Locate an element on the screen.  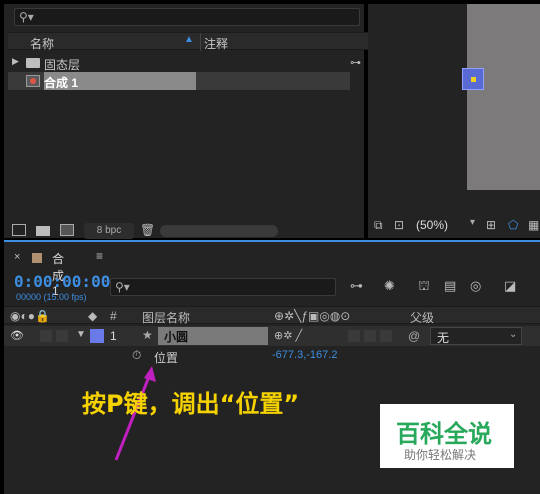
viewer-footer: ⧉ ⊡ (50%) ▾ ⊞ ⬠ ▦ is located at coordinates (454, 226).